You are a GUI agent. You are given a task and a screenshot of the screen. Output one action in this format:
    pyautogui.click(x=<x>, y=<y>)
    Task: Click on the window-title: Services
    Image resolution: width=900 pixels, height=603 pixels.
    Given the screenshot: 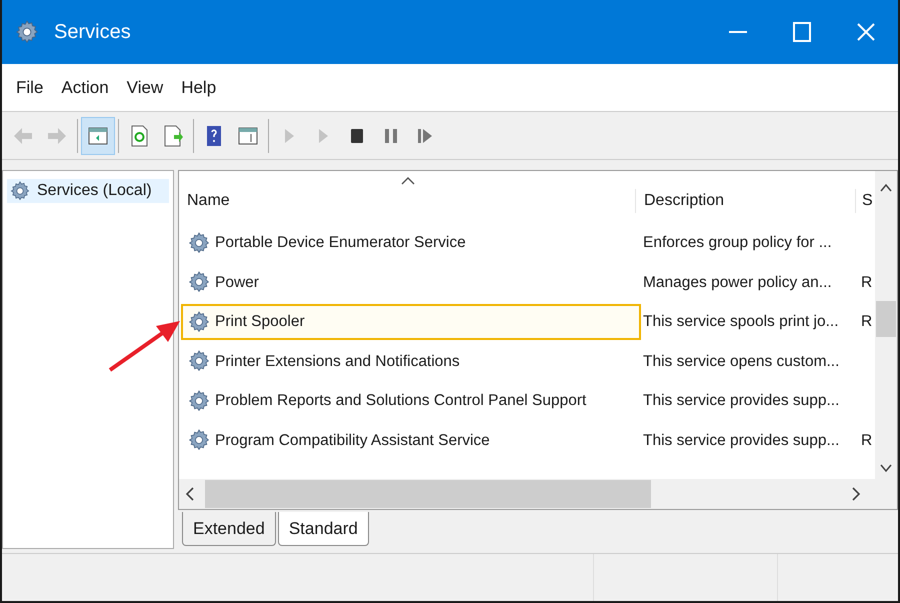 What is the action you would take?
    pyautogui.click(x=92, y=32)
    